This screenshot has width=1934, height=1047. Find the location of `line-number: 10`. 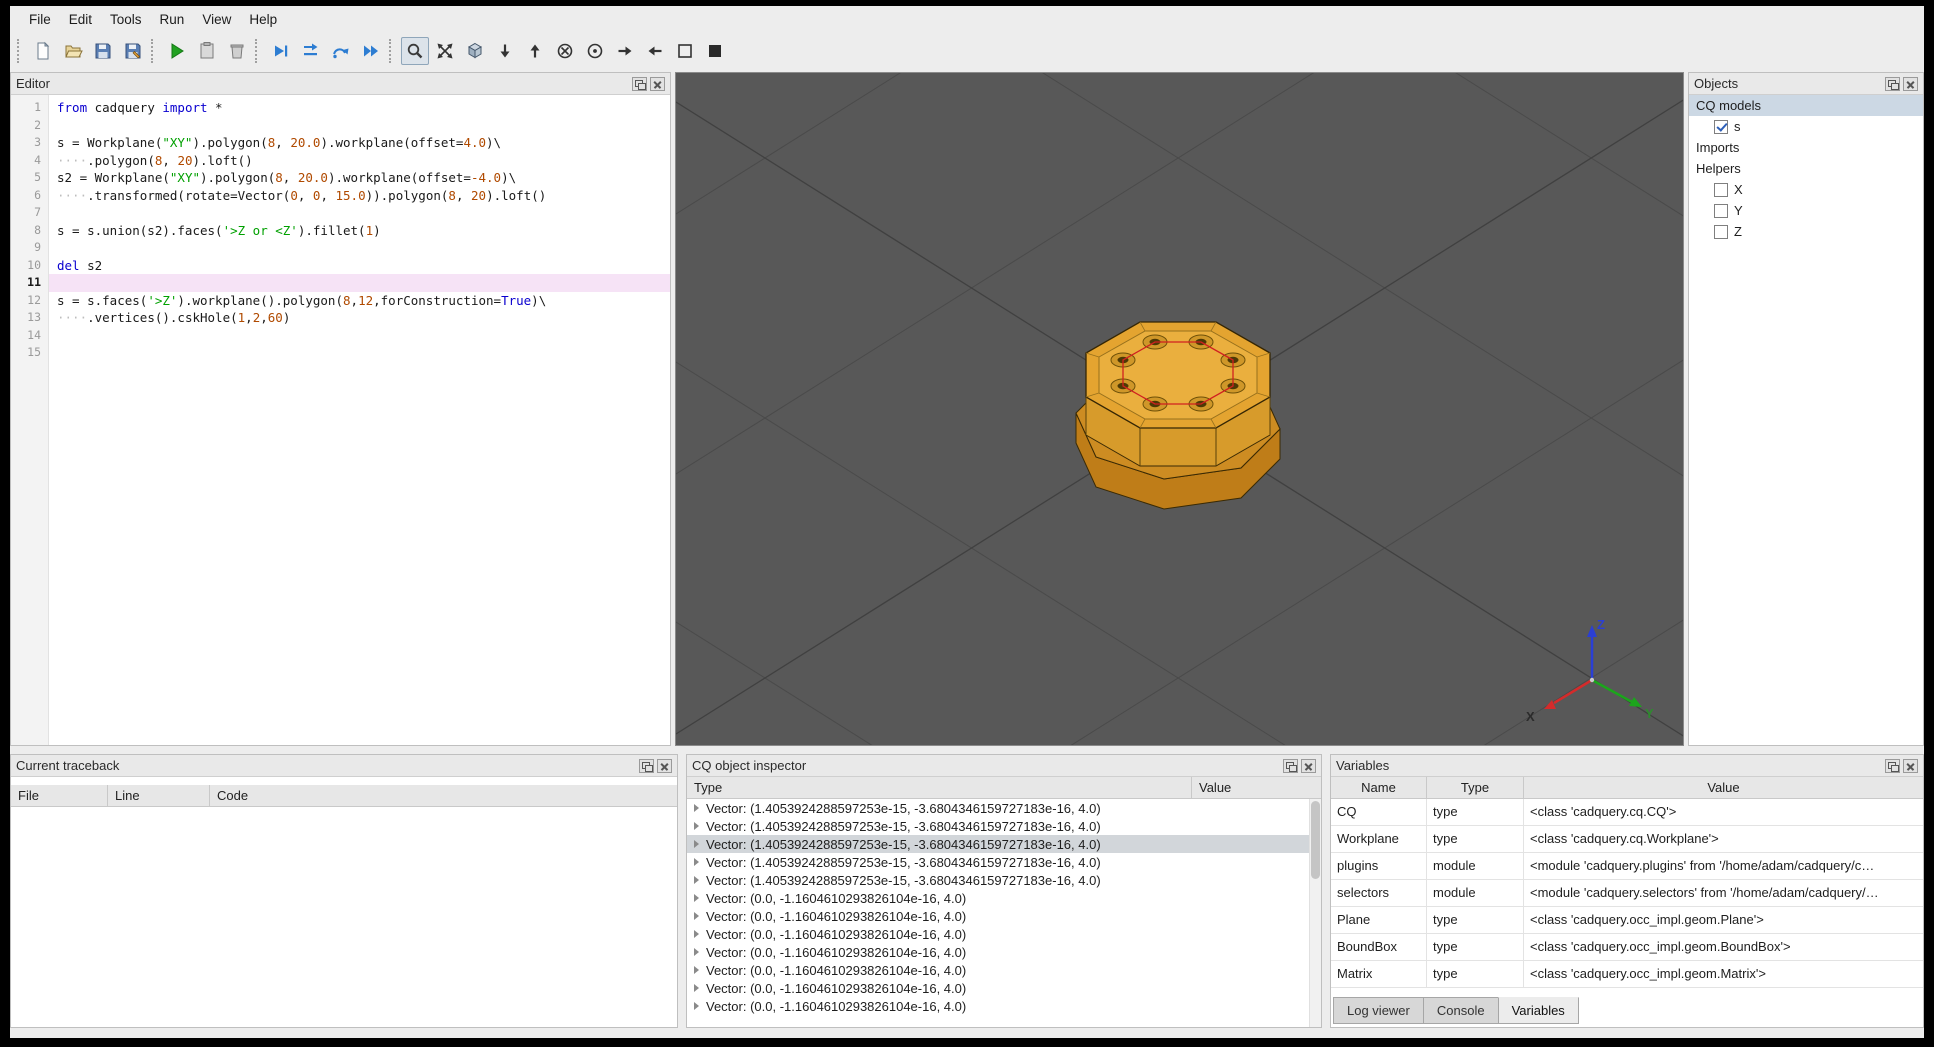

line-number: 10 is located at coordinates (30, 266).